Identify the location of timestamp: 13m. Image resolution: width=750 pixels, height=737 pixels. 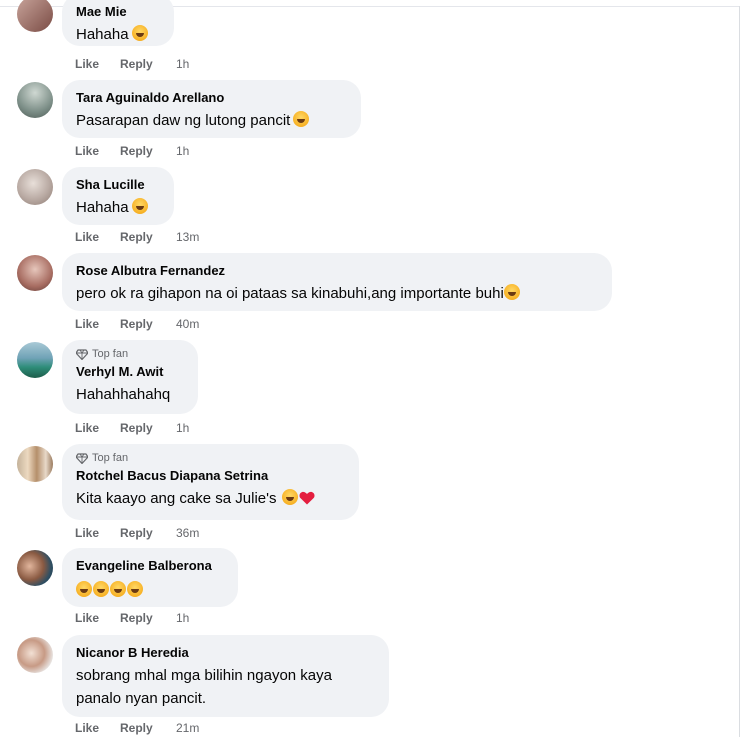
(187, 237).